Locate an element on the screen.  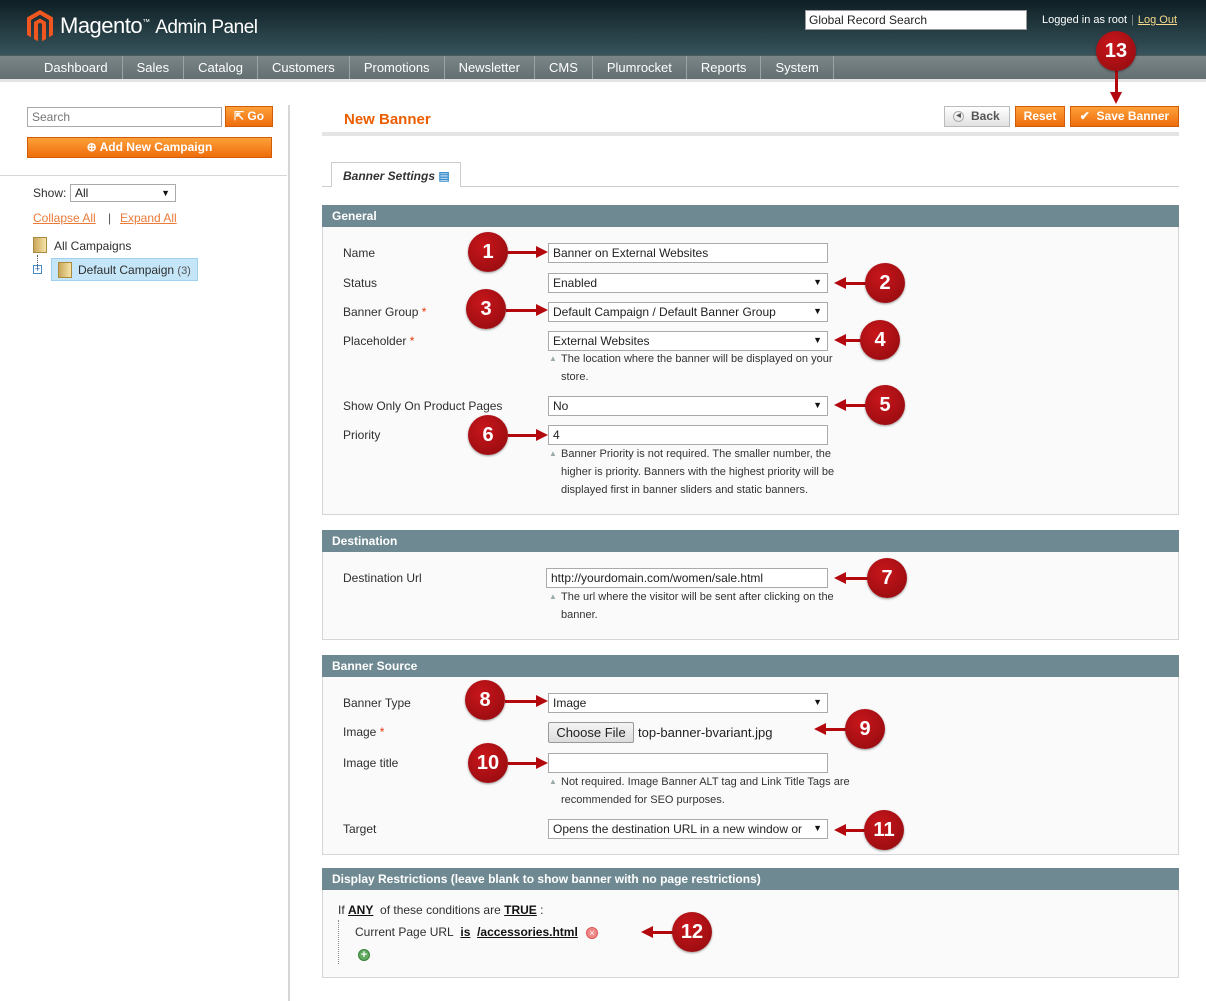
callout-8: 8 is located at coordinates (485, 700).